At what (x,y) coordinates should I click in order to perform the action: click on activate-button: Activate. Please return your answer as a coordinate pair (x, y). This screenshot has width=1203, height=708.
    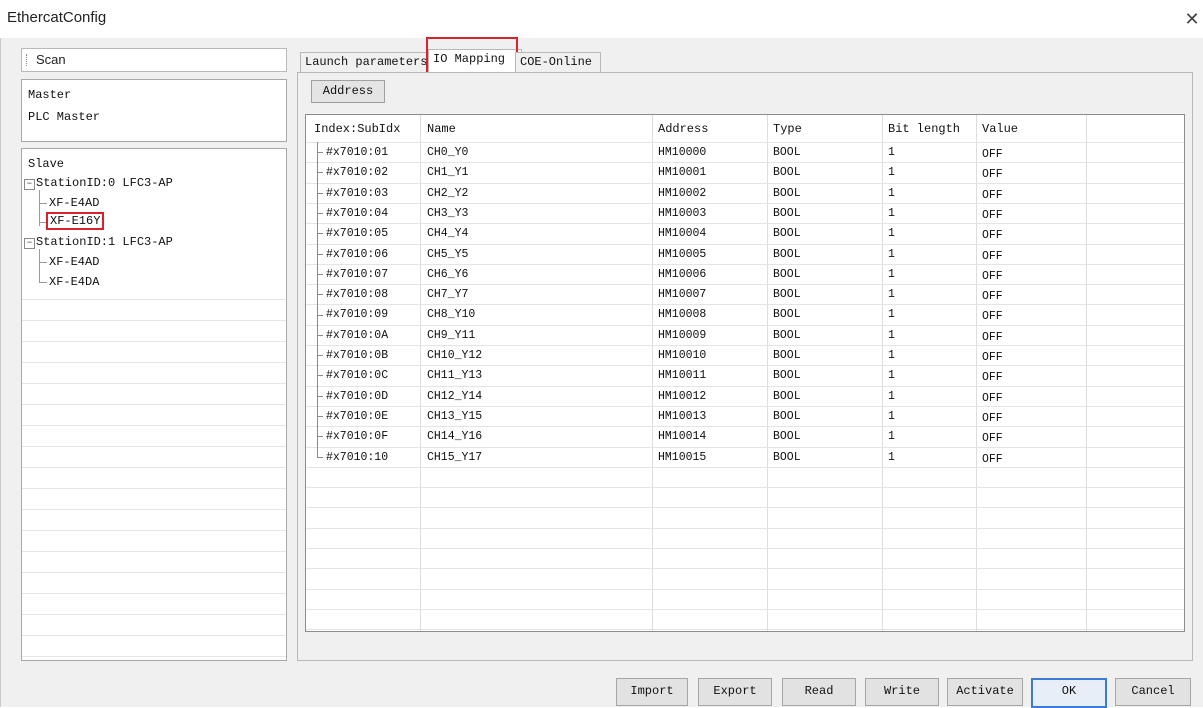
    Looking at the image, I should click on (985, 692).